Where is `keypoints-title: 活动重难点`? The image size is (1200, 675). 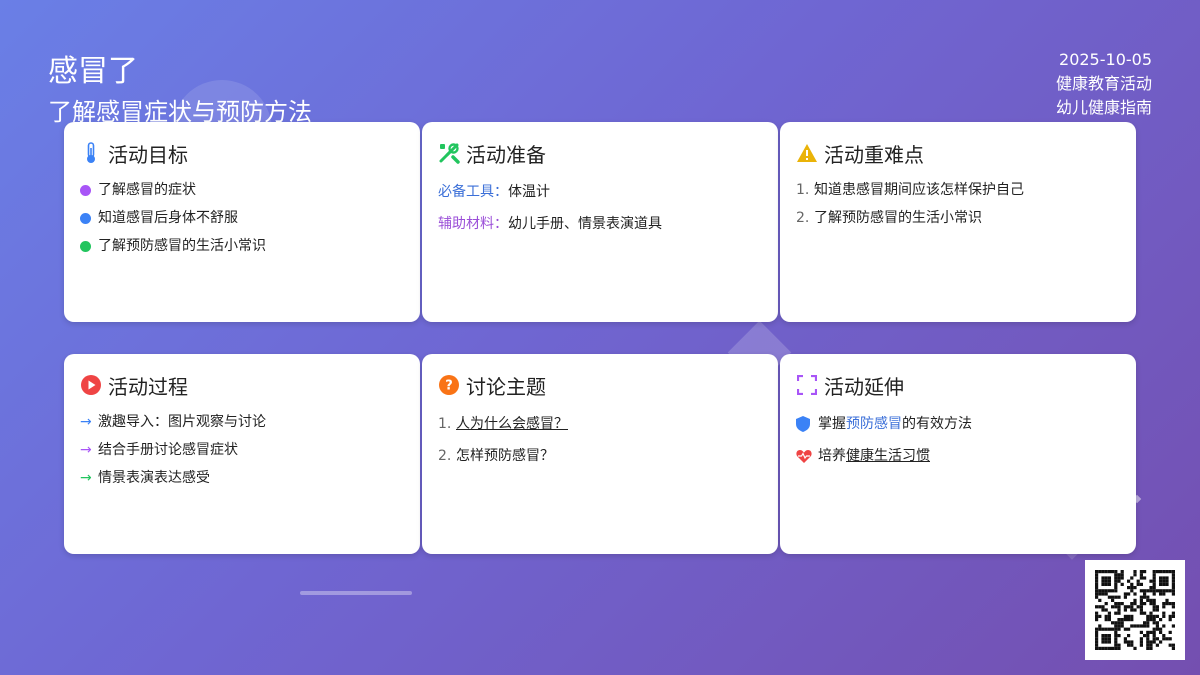
keypoints-title: 活动重难点 is located at coordinates (874, 154).